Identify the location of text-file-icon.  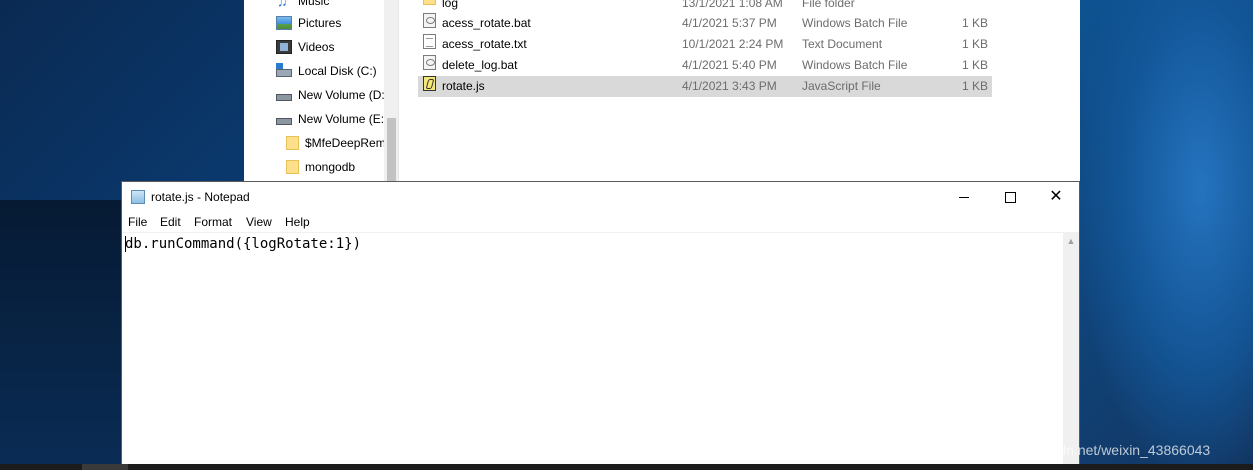
(429, 41).